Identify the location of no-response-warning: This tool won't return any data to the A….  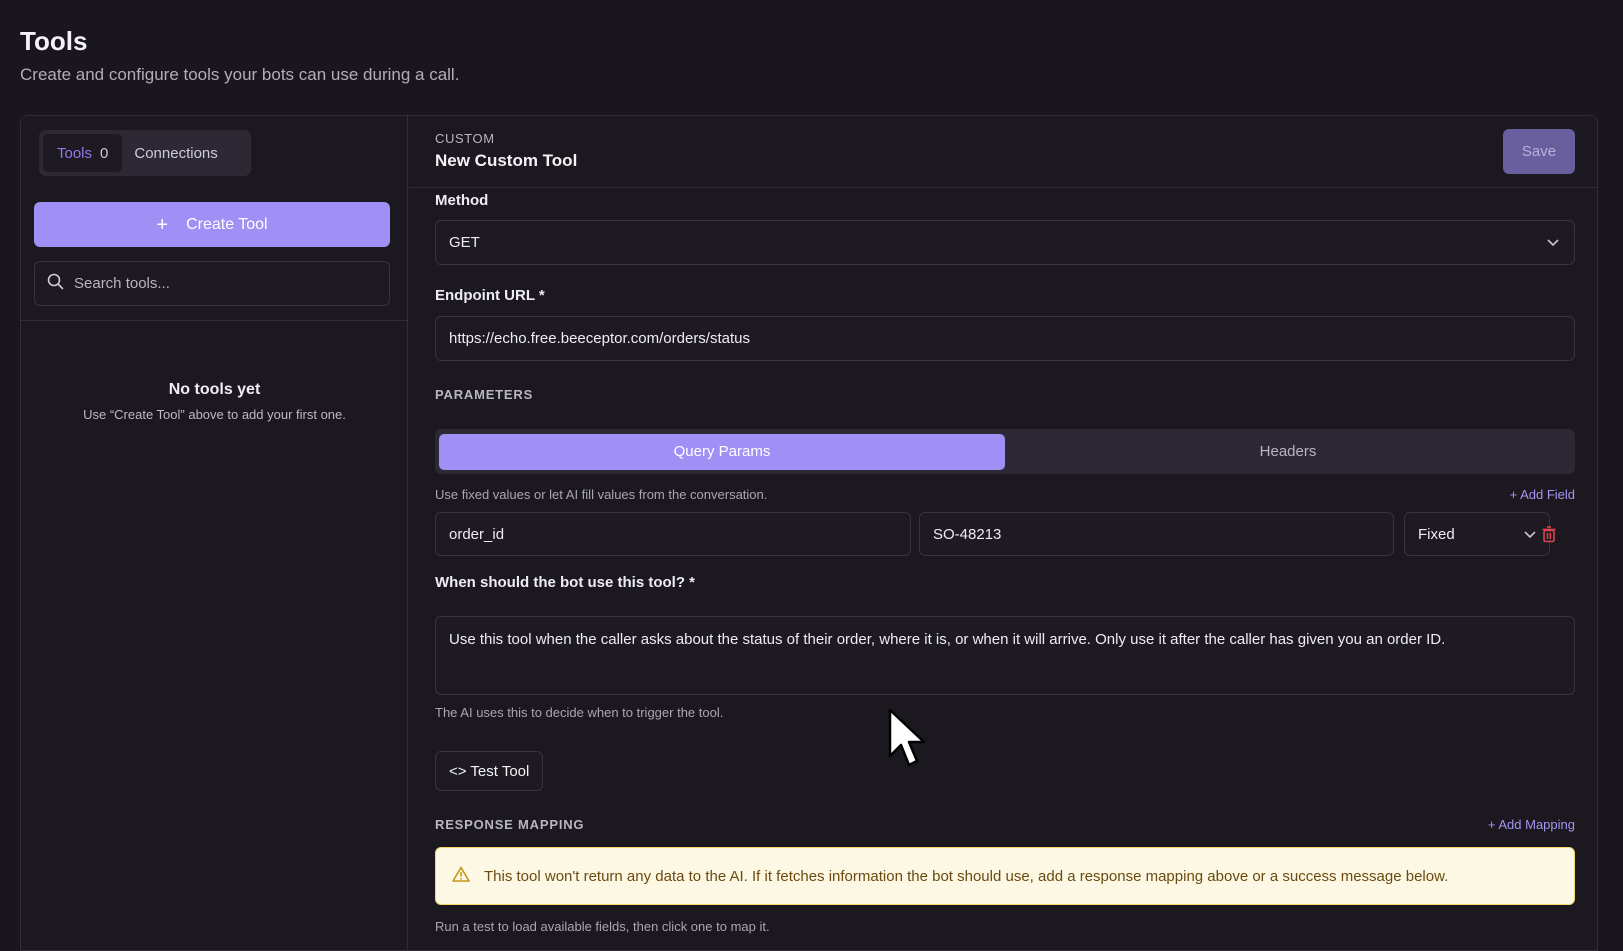
(1005, 876).